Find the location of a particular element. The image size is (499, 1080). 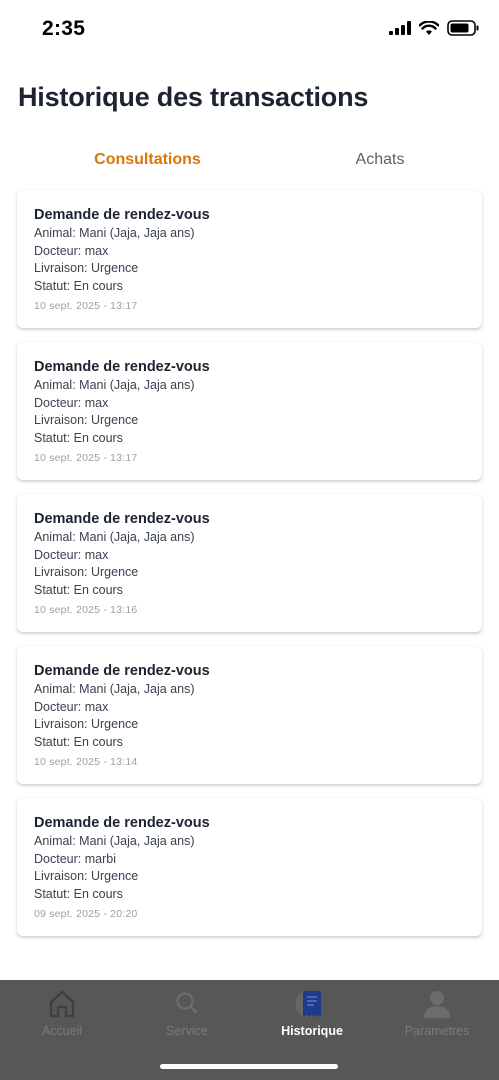

status-time: 2:35 is located at coordinates (64, 28).